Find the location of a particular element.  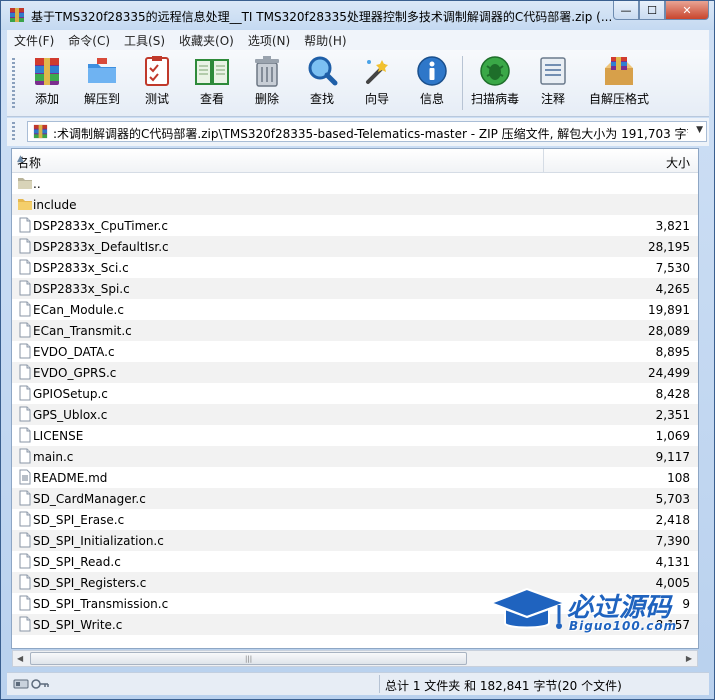

menu-tools: 工具(S) is located at coordinates (144, 40).